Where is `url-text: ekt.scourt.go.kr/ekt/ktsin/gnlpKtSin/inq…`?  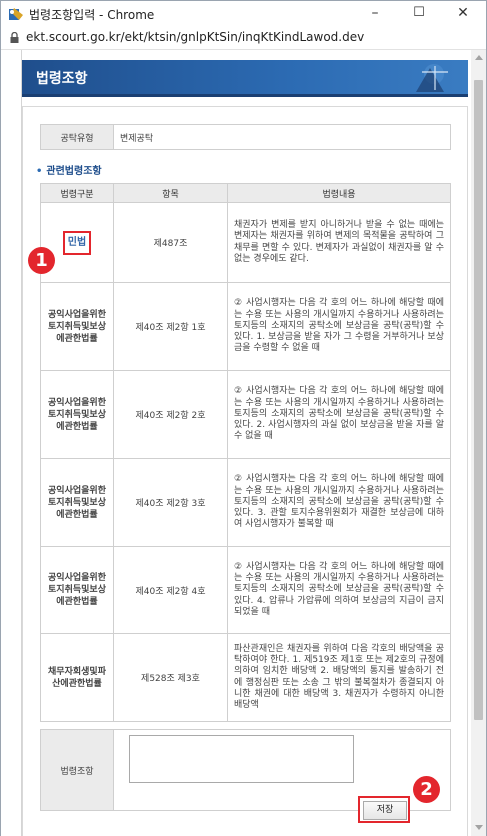
url-text: ekt.scourt.go.kr/ekt/ktsin/gnlpKtSin/inq… is located at coordinates (195, 37).